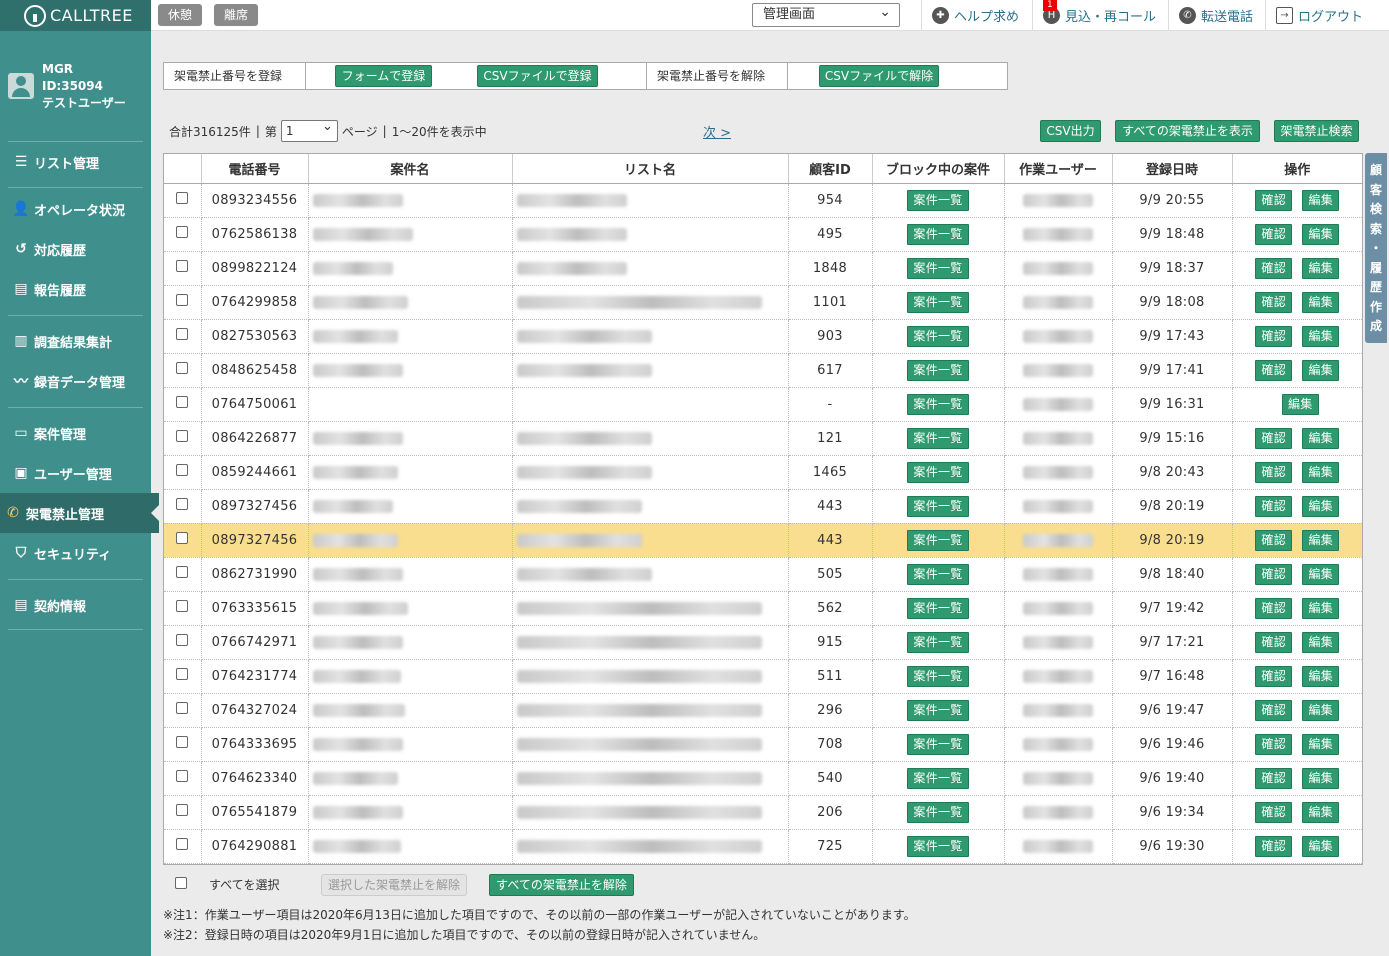 This screenshot has height=956, width=1389. I want to click on sidebar-item-case: ▭ 案件管理, so click(75, 433).